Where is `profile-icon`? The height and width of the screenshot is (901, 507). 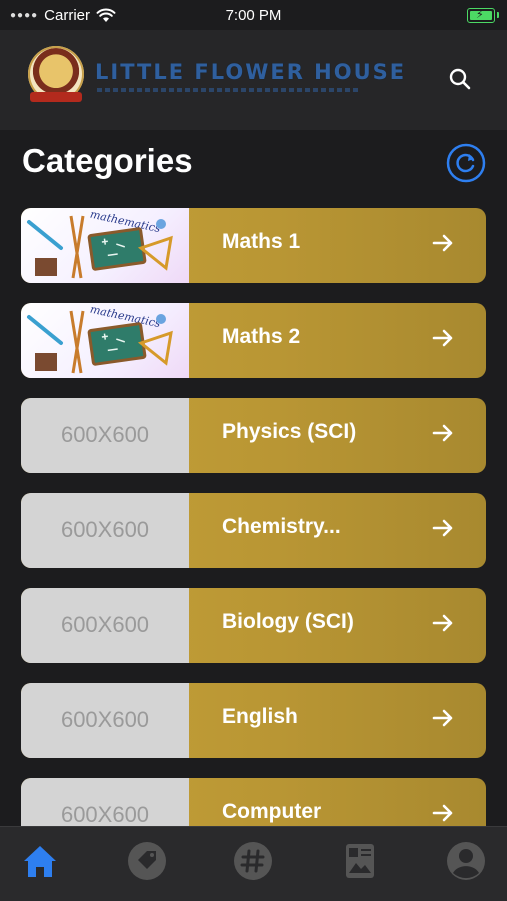
profile-icon is located at coordinates (466, 861).